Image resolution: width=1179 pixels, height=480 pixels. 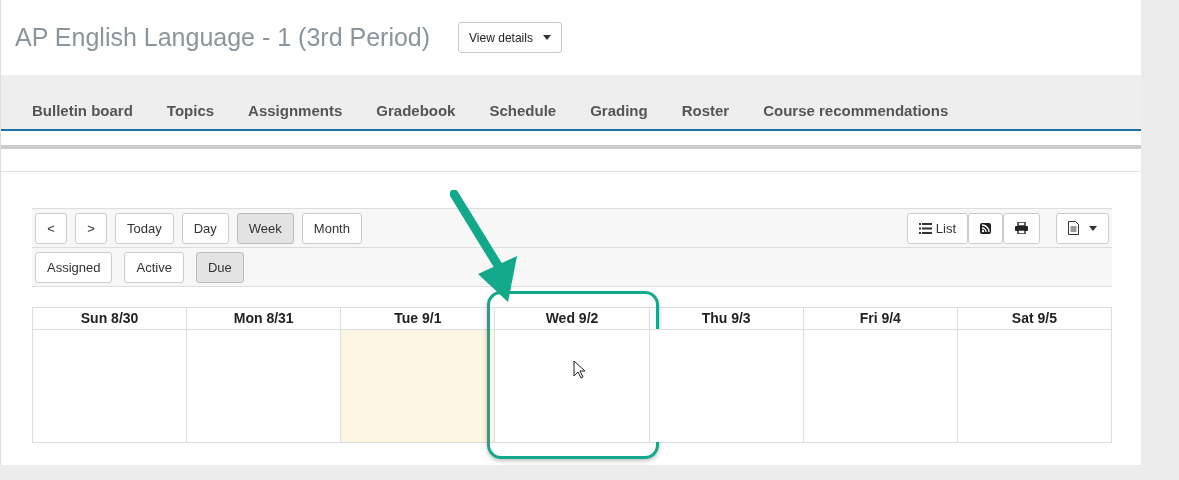 I want to click on print-icon, so click(x=1021, y=228).